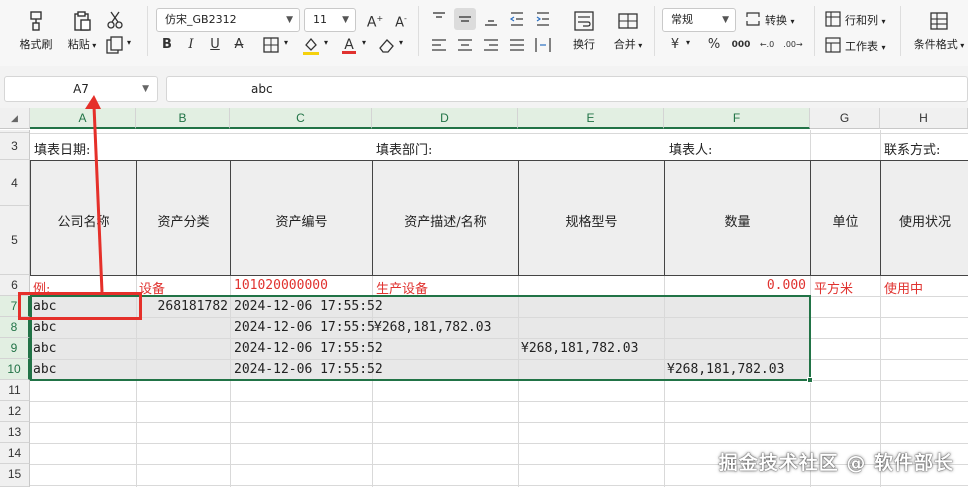  Describe the element at coordinates (44, 306) in the screenshot. I see `cell-a7: abc` at that location.